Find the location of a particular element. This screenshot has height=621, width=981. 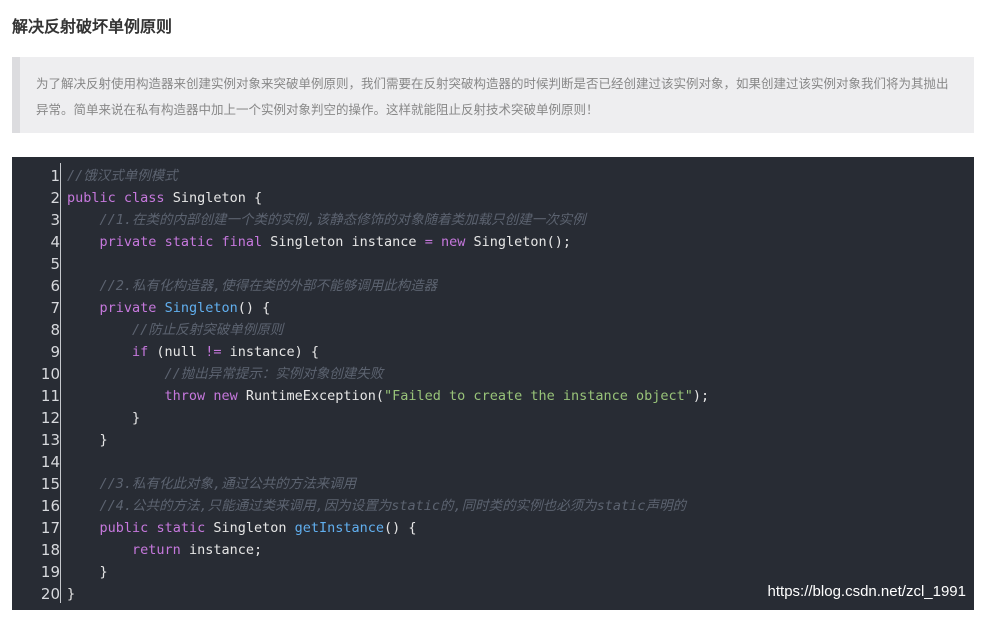

code-line: //1.在类的内部创建一个类的实例,该静态修饰的对象随着类加载只创建一次实例 is located at coordinates (520, 220).